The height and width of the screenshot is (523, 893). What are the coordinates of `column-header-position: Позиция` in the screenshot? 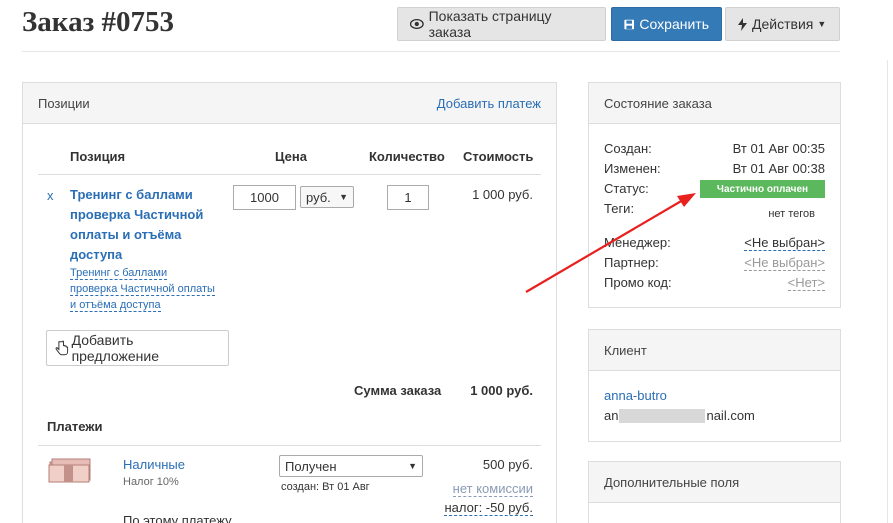 It's located at (98, 156).